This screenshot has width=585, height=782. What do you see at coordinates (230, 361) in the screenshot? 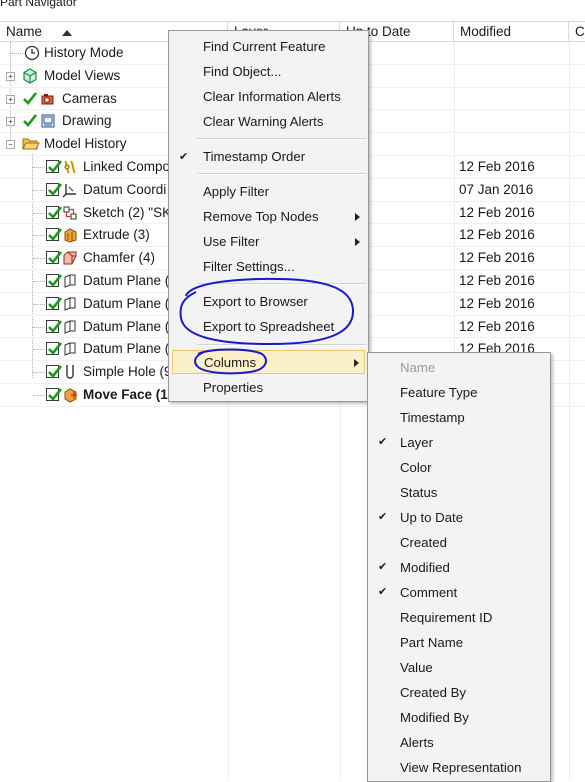
I see `annotation-ellipse-columns` at bounding box center [230, 361].